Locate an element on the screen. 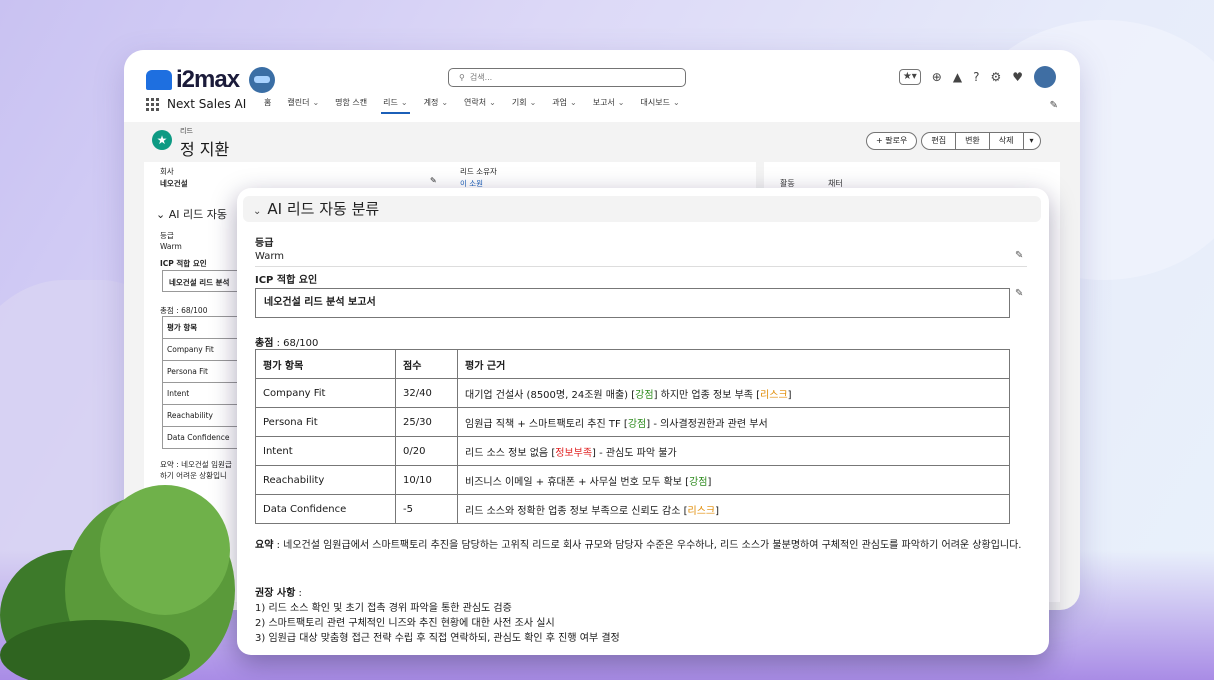  nav-item-label: 홈 is located at coordinates (268, 102).